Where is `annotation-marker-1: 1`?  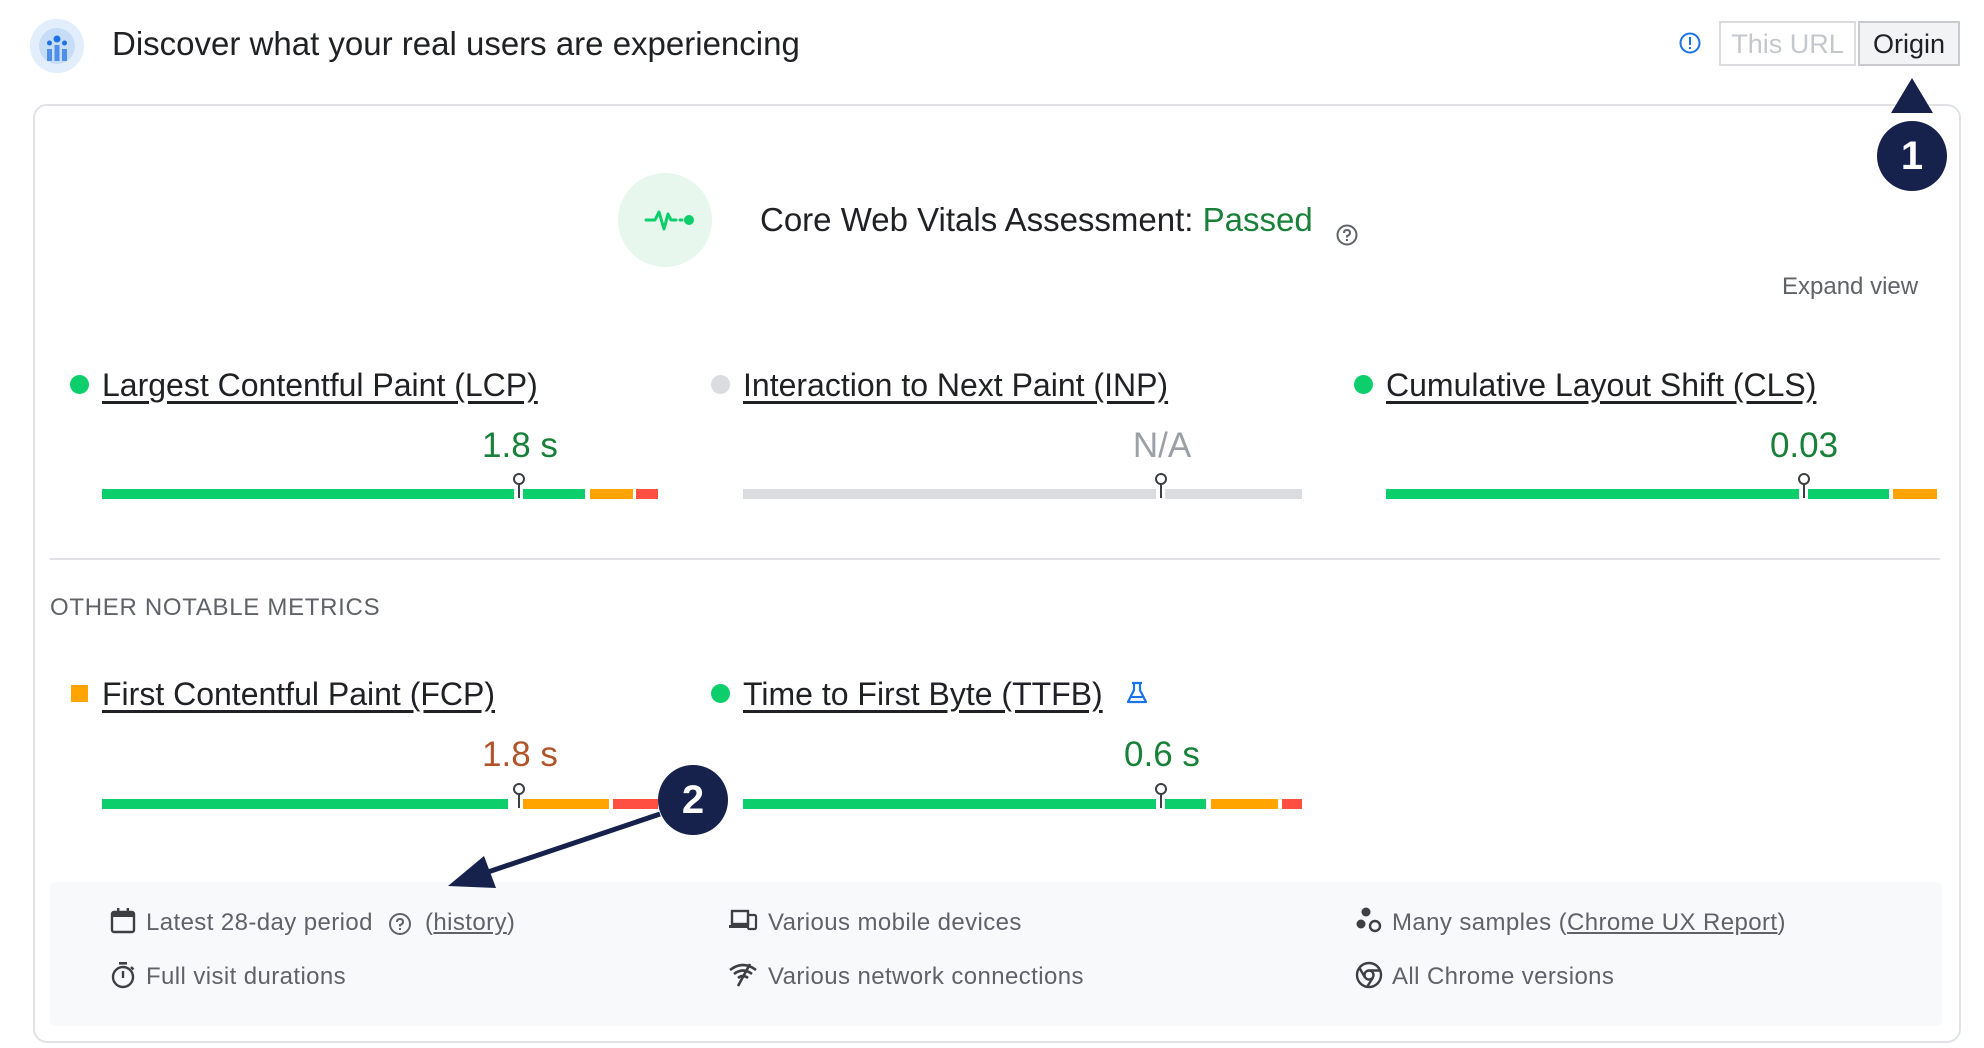
annotation-marker-1: 1 is located at coordinates (1912, 156).